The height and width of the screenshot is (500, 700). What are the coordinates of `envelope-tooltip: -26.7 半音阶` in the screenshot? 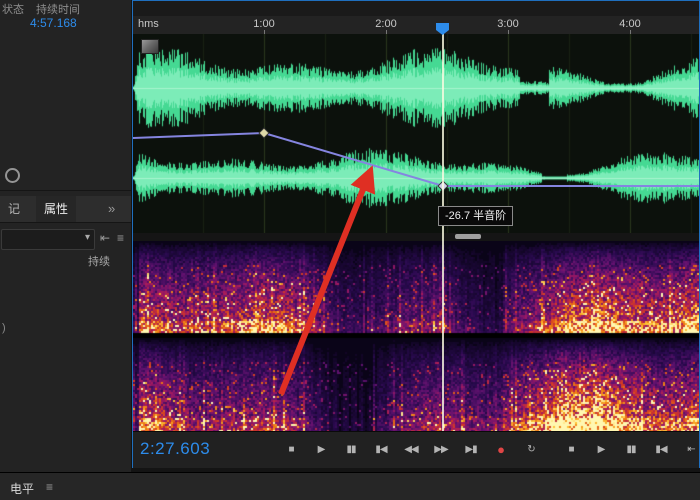 It's located at (476, 216).